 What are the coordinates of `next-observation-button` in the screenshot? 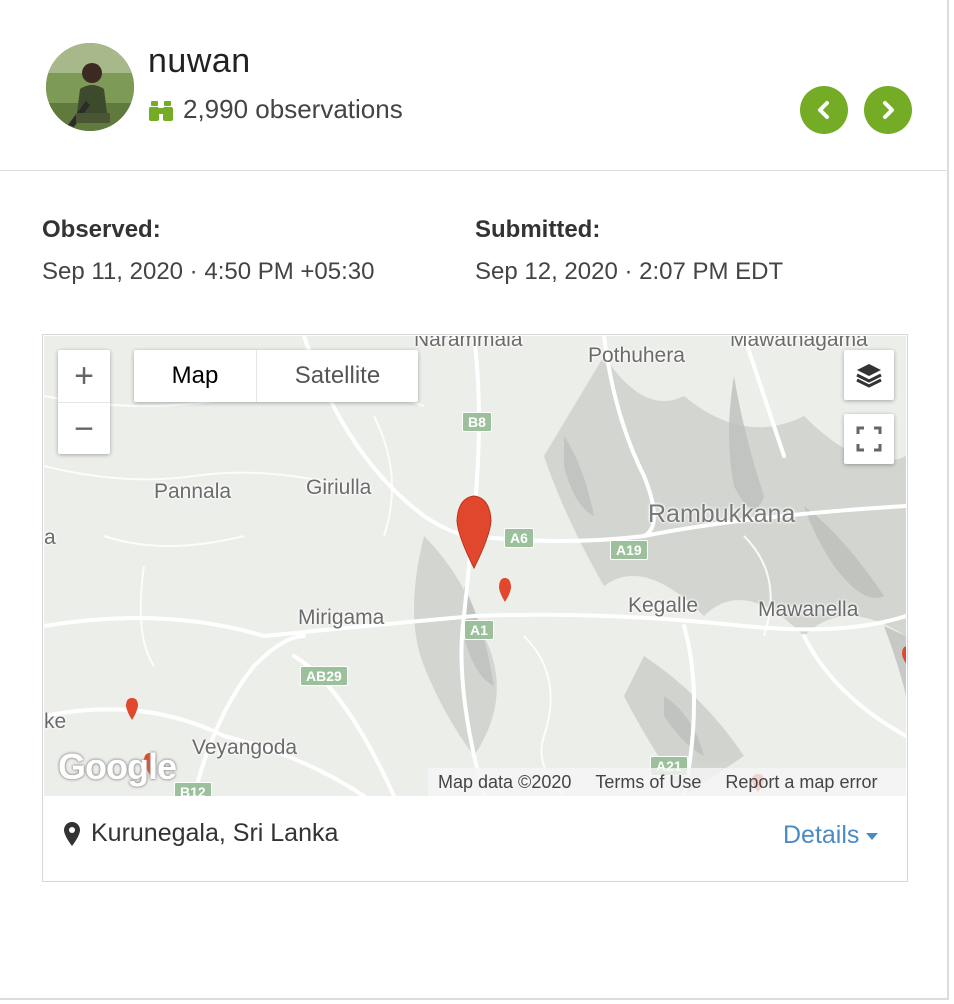 It's located at (888, 110).